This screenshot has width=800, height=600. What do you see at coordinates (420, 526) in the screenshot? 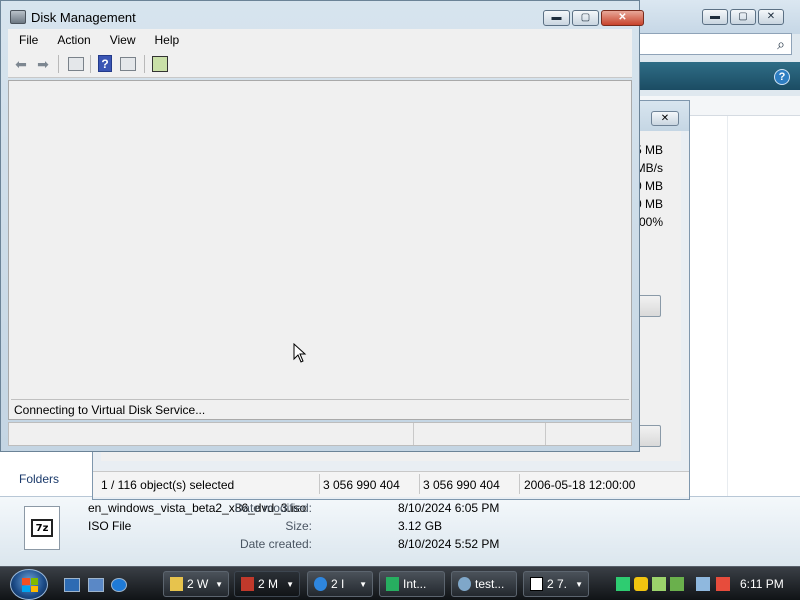
I see `size-value: 3.12 GB` at bounding box center [420, 526].